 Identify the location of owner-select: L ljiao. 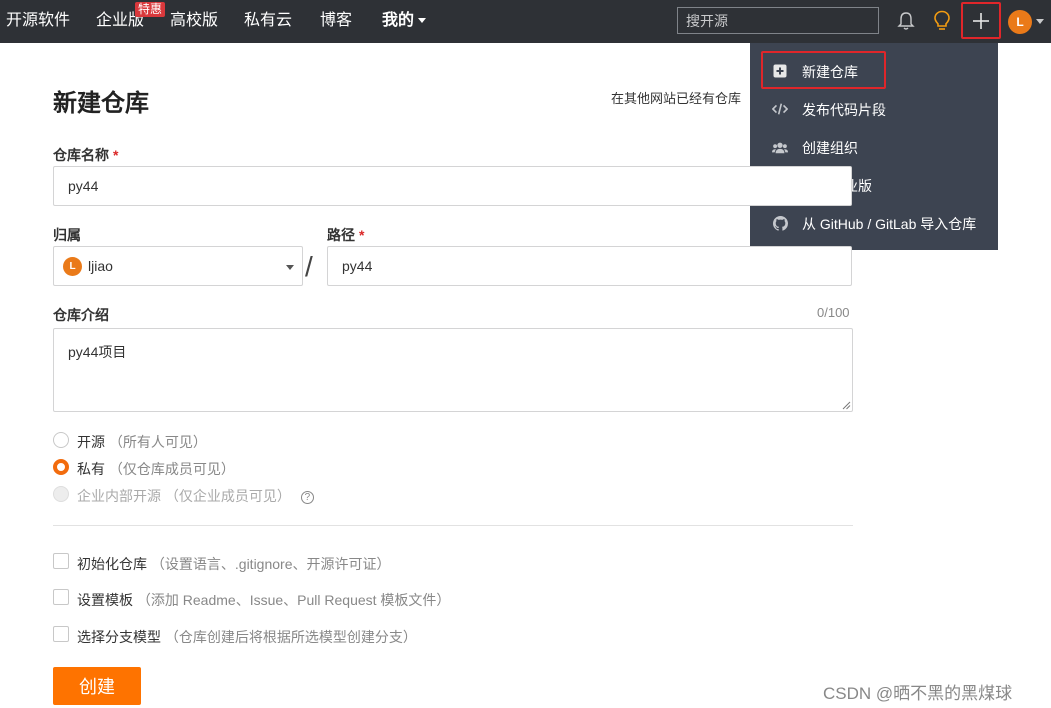
(178, 266).